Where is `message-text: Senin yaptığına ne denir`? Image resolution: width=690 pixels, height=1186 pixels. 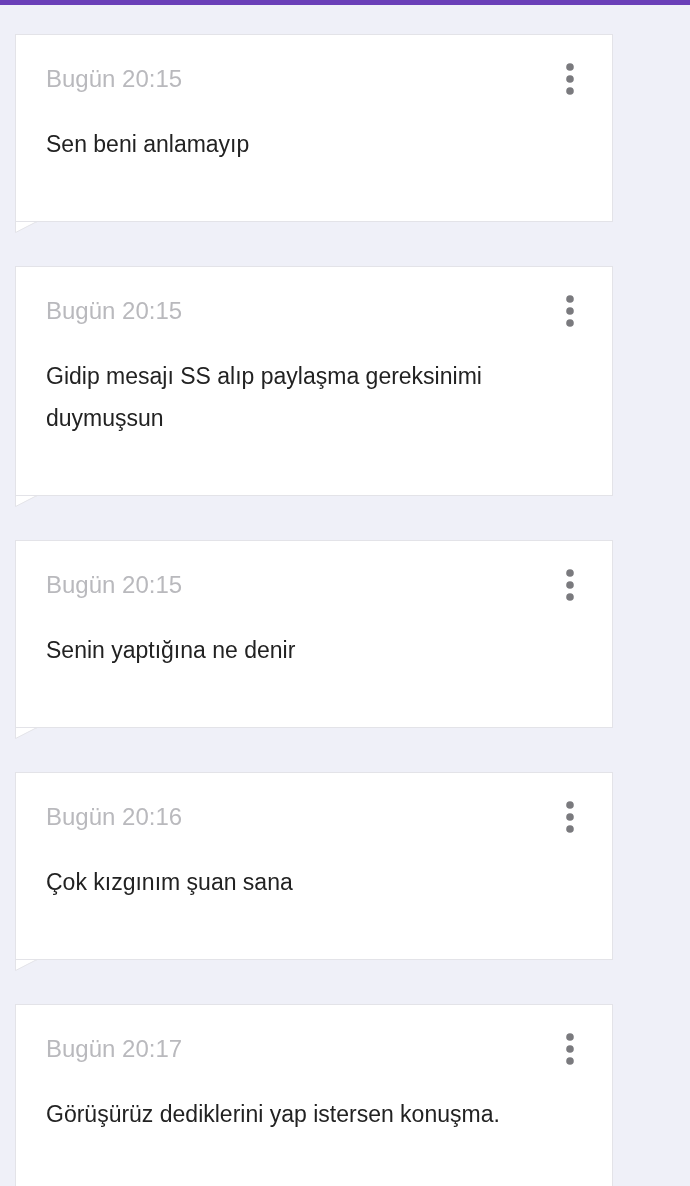 message-text: Senin yaptığına ne denir is located at coordinates (171, 650).